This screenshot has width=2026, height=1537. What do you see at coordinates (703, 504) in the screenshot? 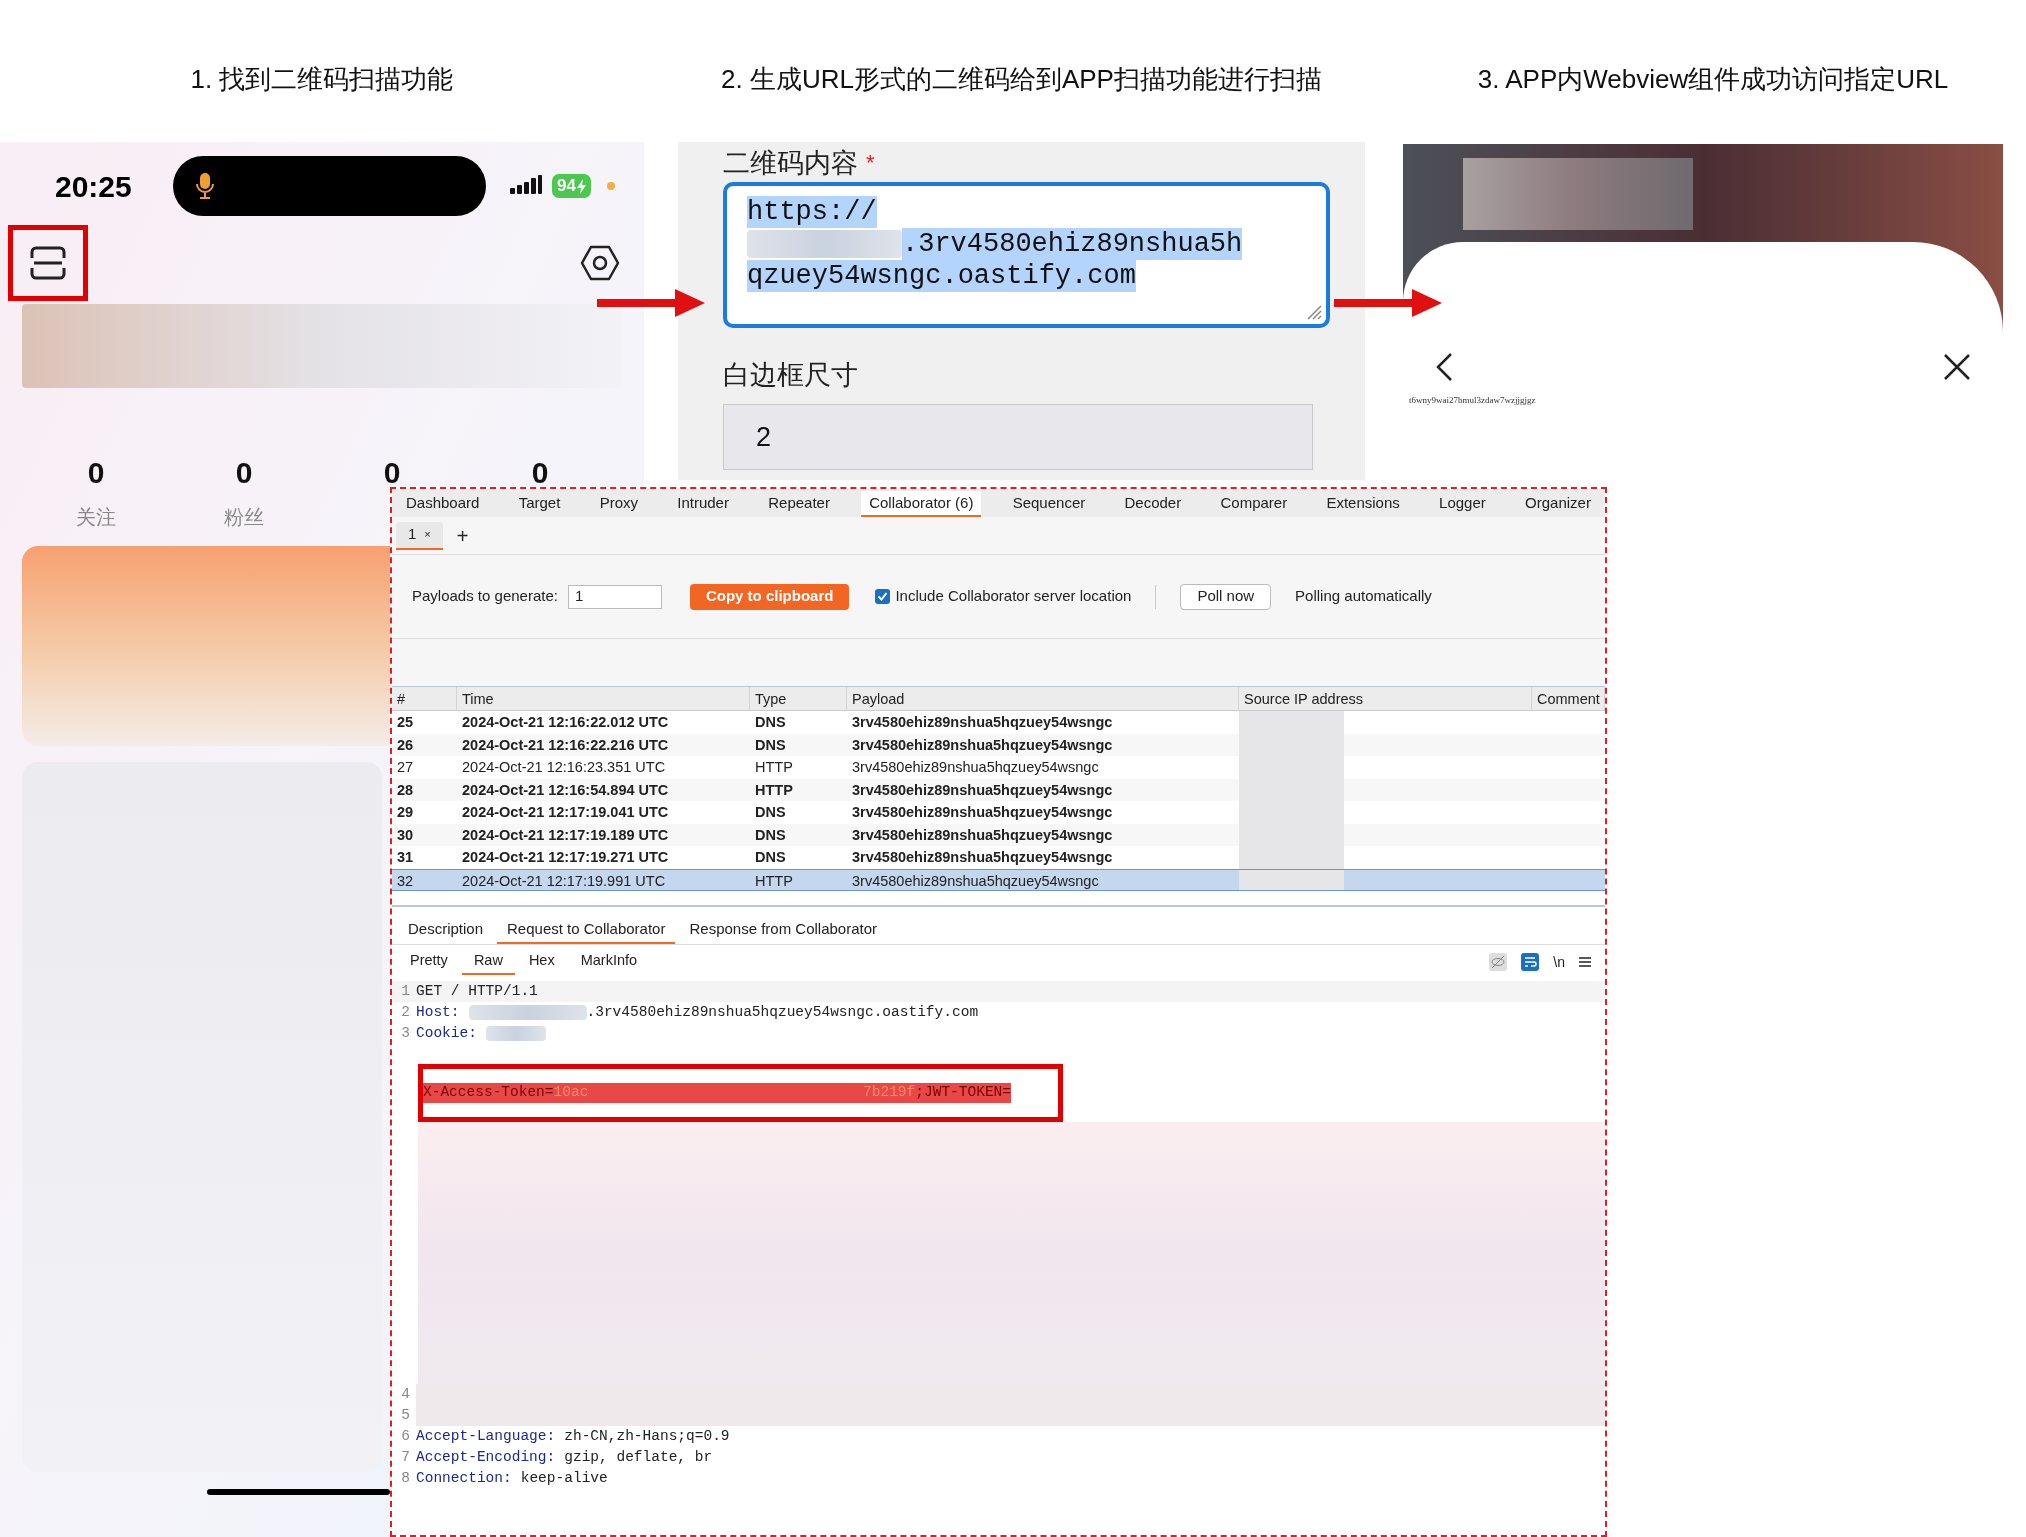
I see `tab: Intruder` at bounding box center [703, 504].